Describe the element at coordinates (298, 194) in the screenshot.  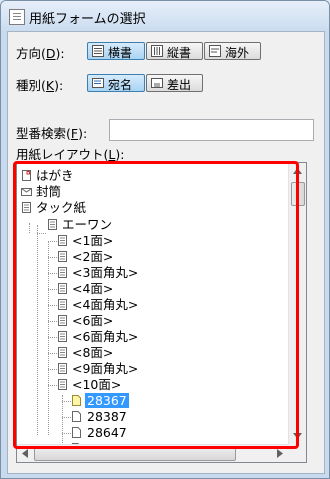
I see `vertical-scroll-thumb` at that location.